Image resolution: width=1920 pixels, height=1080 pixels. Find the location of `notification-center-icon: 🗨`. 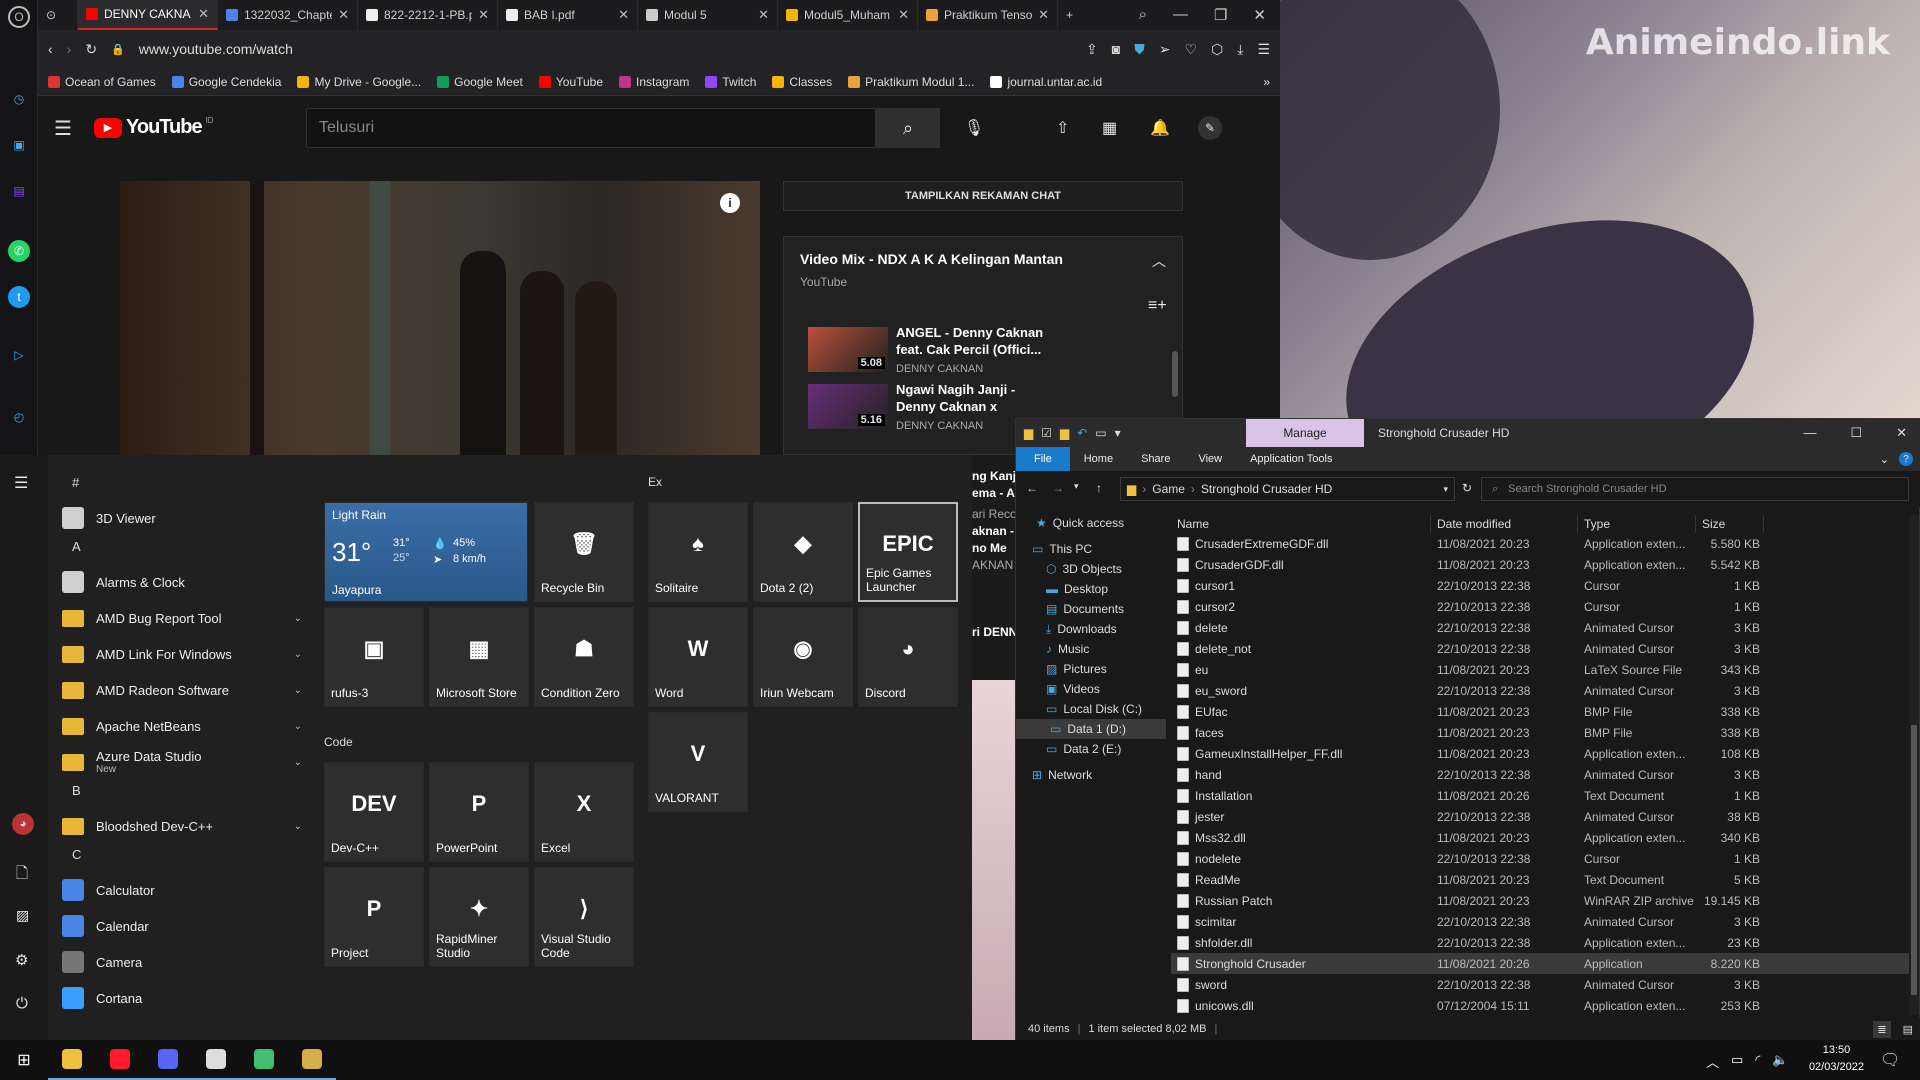

notification-center-icon: 🗨 is located at coordinates (1890, 1060).